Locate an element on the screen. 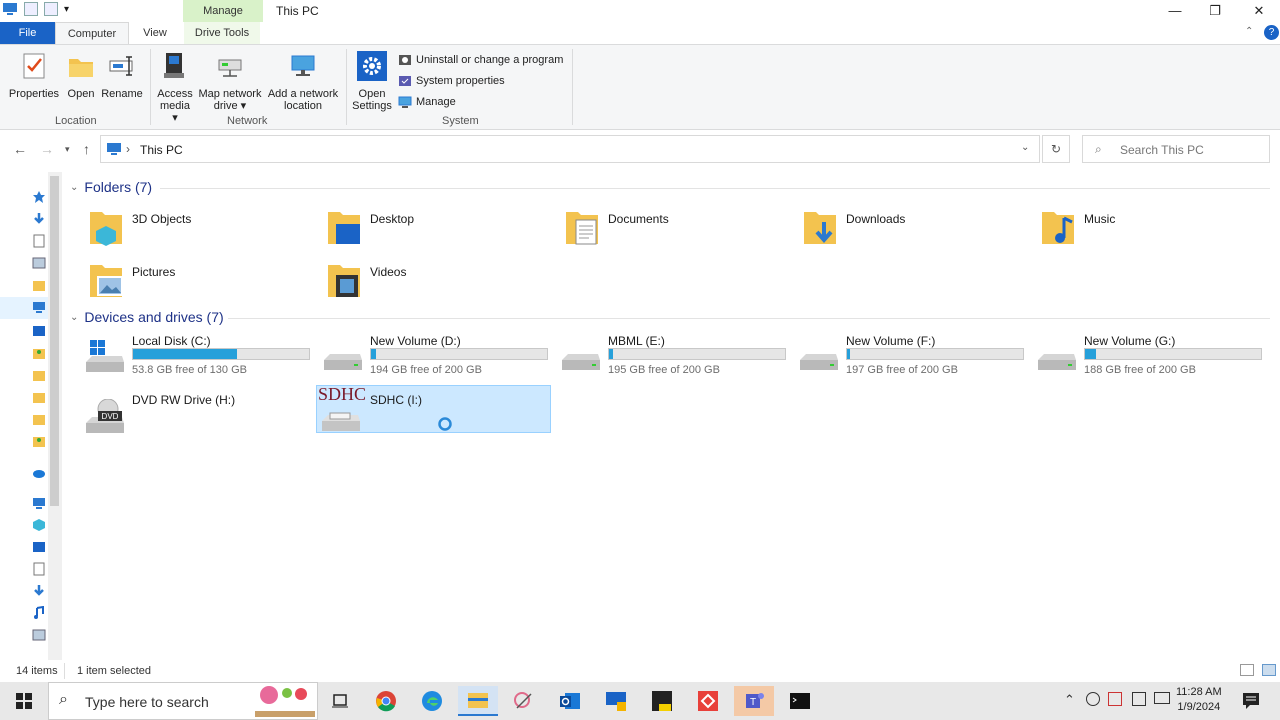  open-button: Open is located at coordinates (81, 75).